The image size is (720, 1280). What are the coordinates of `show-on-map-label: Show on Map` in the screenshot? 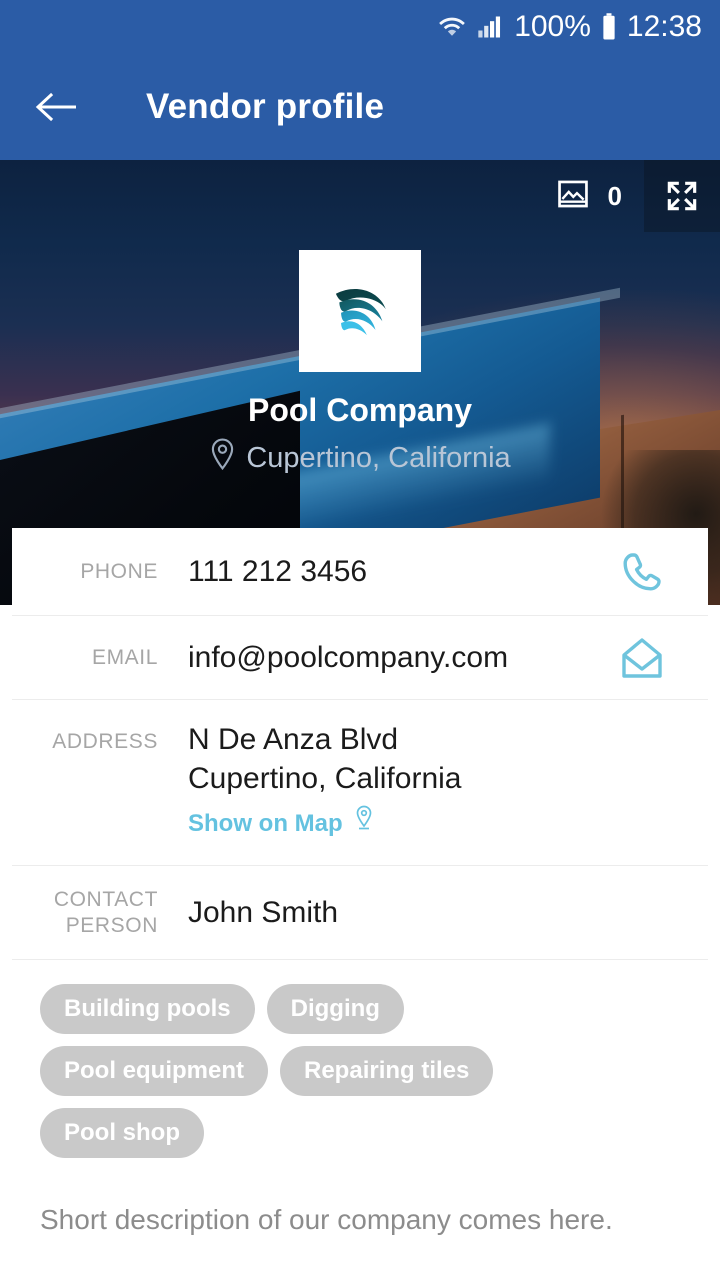 It's located at (265, 823).